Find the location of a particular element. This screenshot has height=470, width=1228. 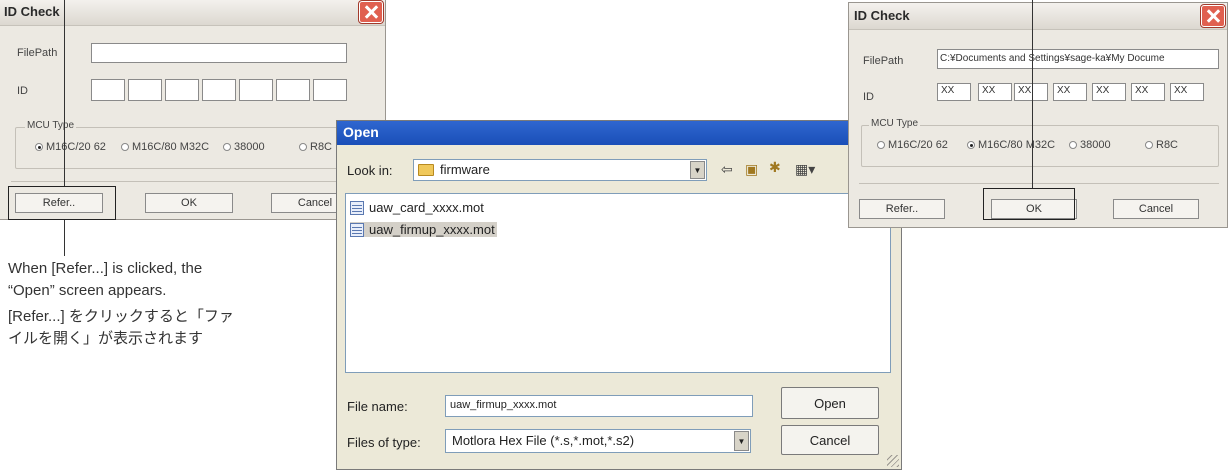

ok-button: OK is located at coordinates (189, 203).